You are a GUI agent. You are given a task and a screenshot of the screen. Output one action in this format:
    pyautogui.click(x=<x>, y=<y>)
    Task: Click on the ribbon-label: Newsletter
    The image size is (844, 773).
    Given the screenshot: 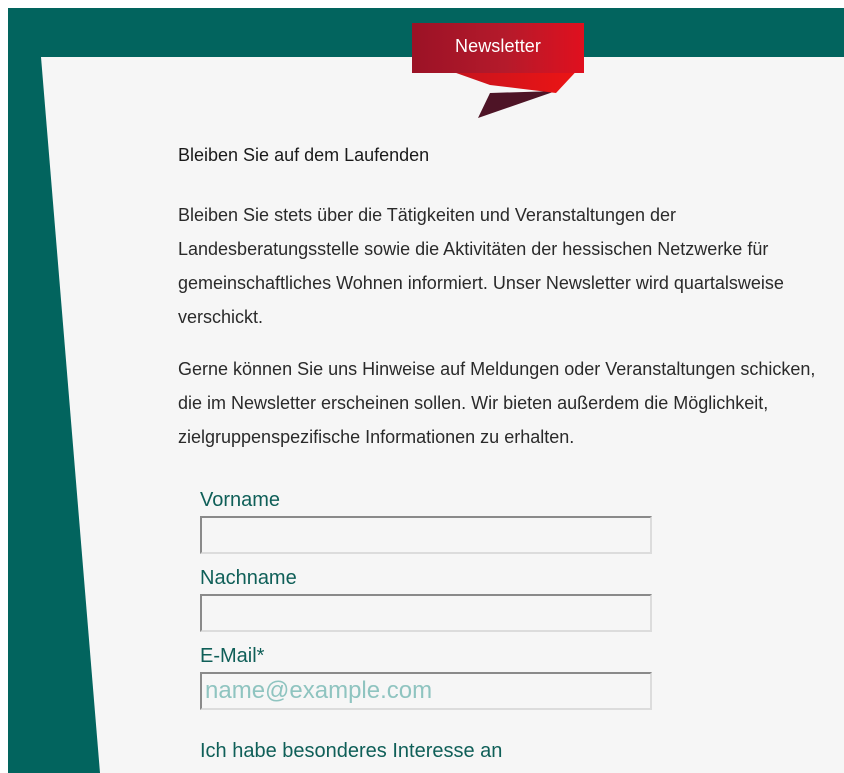 What is the action you would take?
    pyautogui.click(x=498, y=46)
    